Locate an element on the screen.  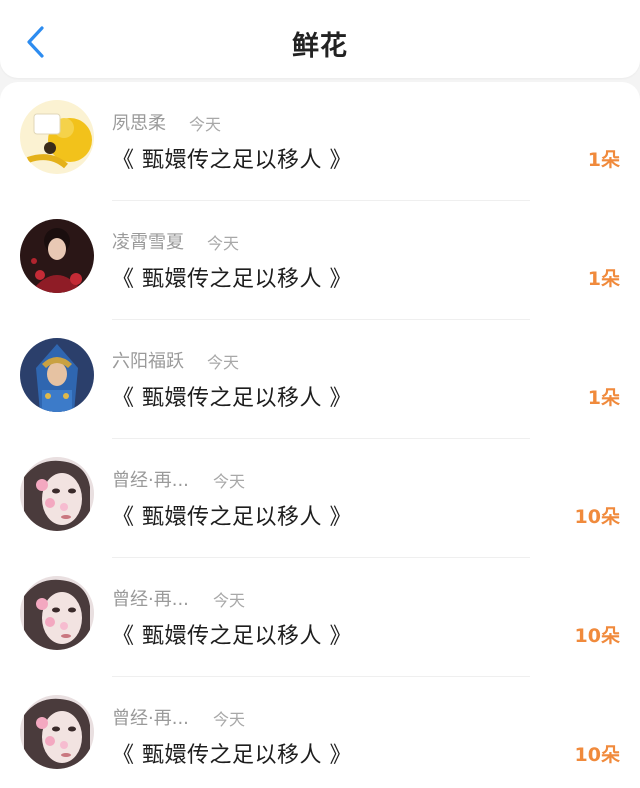
sender-name: 凌霄雪夏 is located at coordinates (148, 242).